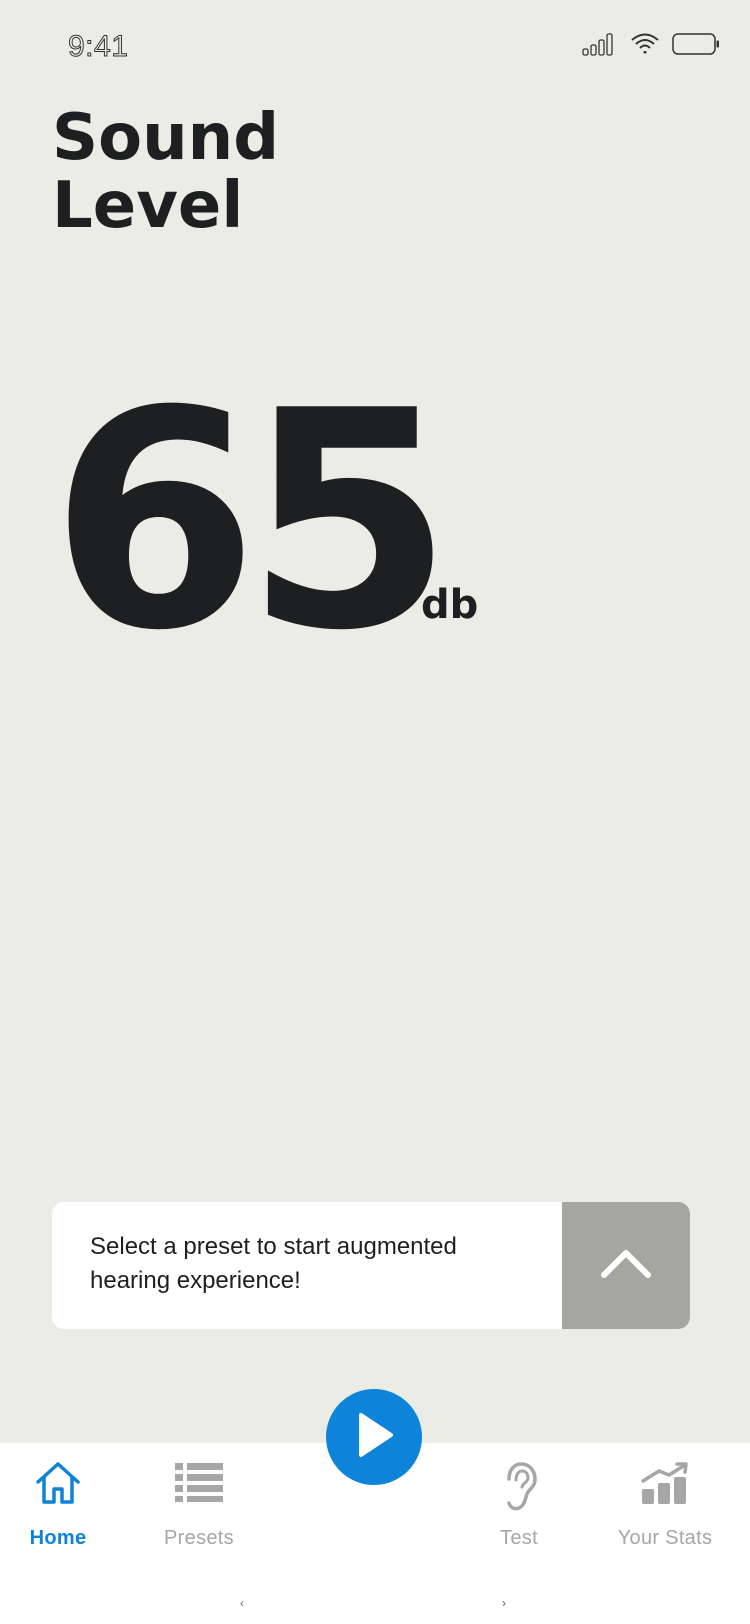 This screenshot has height=1624, width=750. Describe the element at coordinates (519, 1489) in the screenshot. I see `ear-icon` at that location.